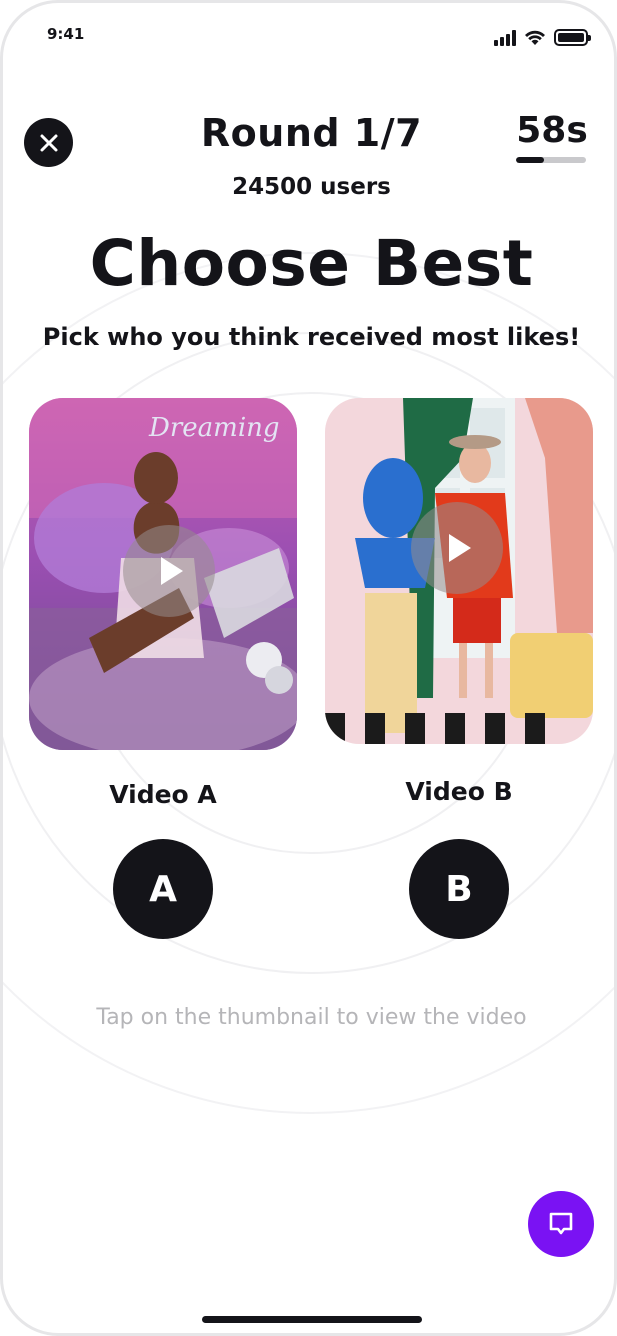  I want to click on hint-text: Tap on the thumbnail to view the video, so click(311, 1017).